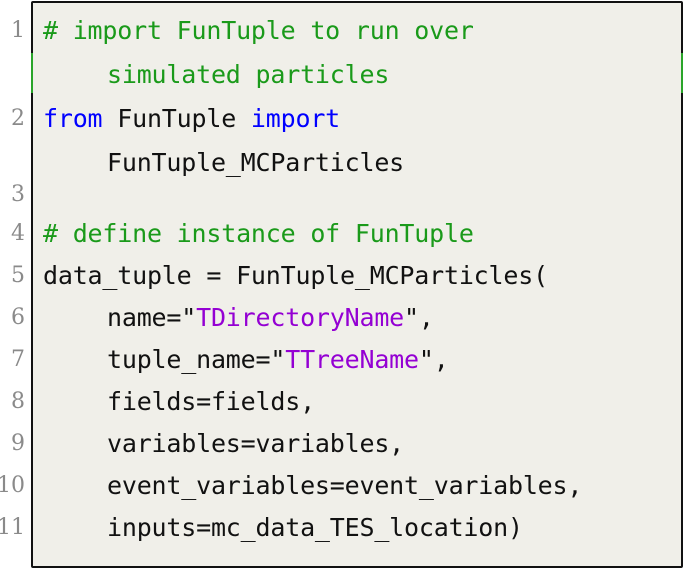 This screenshot has height=569, width=685. Describe the element at coordinates (18, 359) in the screenshot. I see `line-number: 7` at that location.